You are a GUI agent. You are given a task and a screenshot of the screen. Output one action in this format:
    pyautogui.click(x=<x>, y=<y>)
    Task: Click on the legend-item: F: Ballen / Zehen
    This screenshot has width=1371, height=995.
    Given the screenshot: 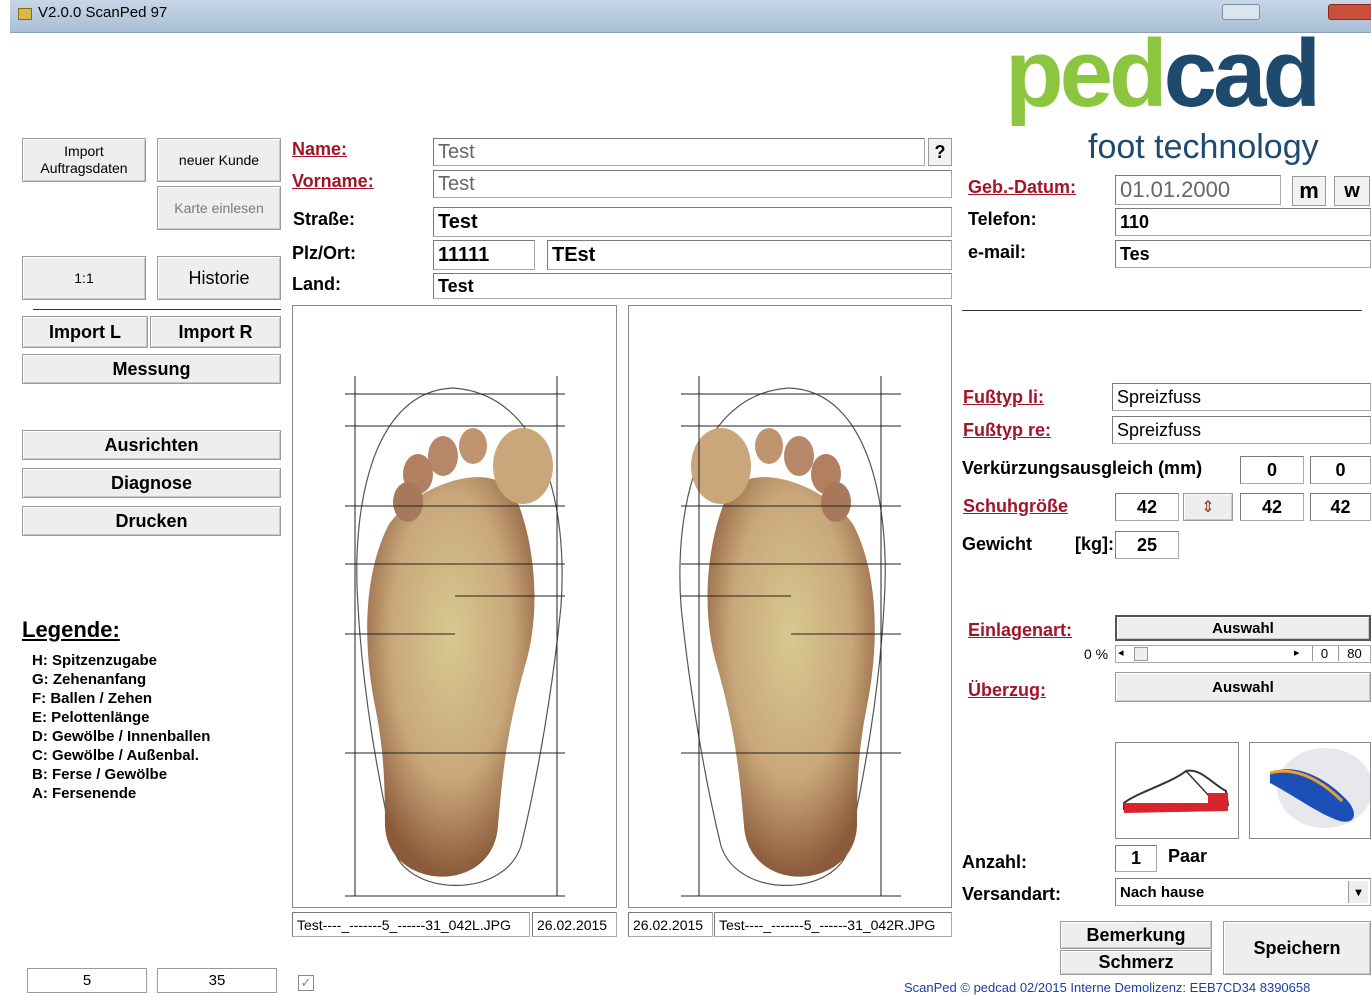 What is the action you would take?
    pyautogui.click(x=92, y=698)
    